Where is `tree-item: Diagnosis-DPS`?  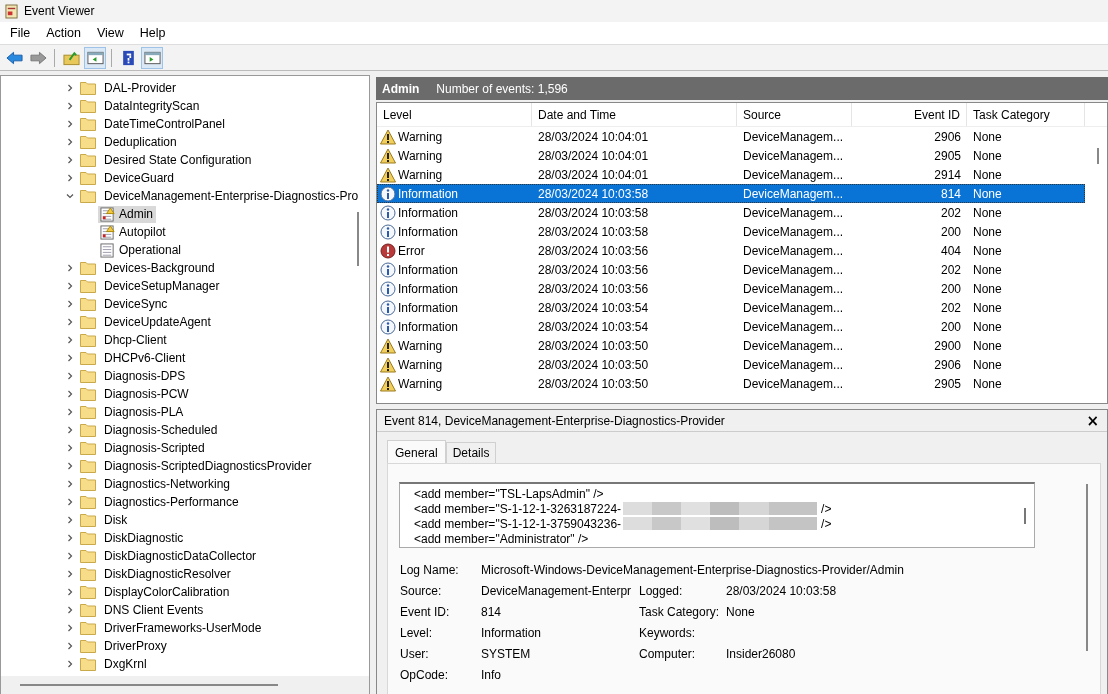 tree-item: Diagnosis-DPS is located at coordinates (185, 376).